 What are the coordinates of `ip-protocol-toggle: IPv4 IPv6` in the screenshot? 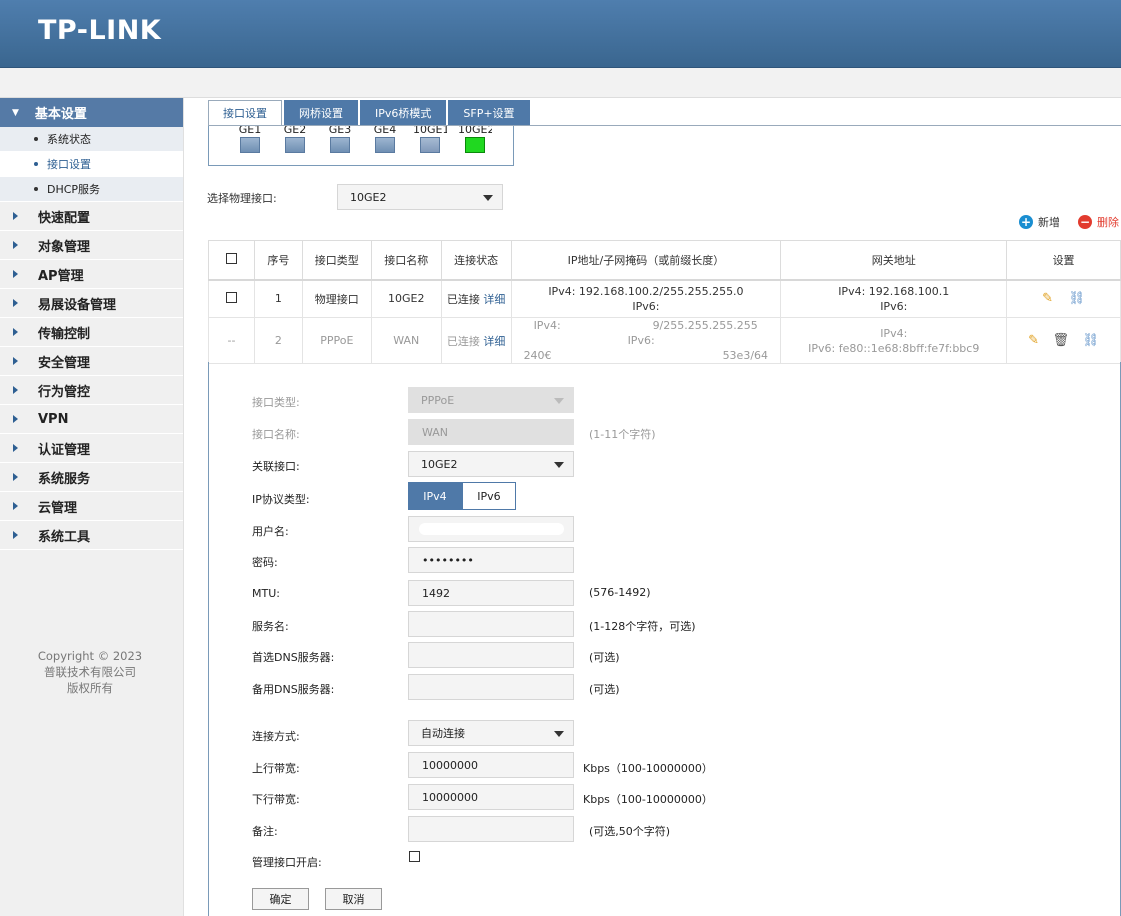 It's located at (462, 496).